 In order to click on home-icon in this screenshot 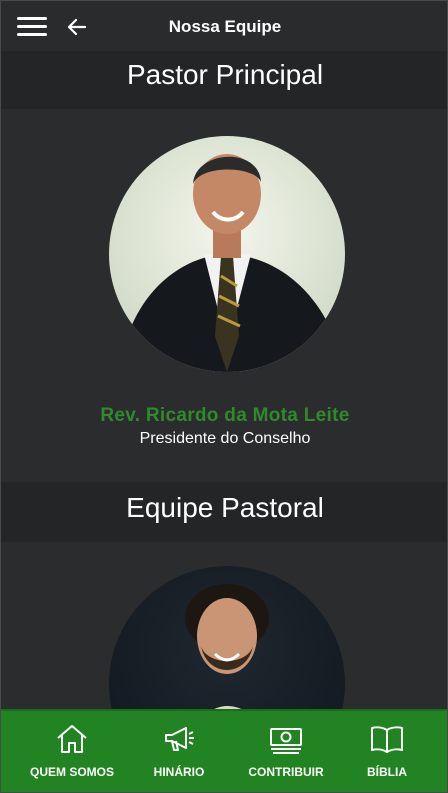, I will do `click(72, 739)`.